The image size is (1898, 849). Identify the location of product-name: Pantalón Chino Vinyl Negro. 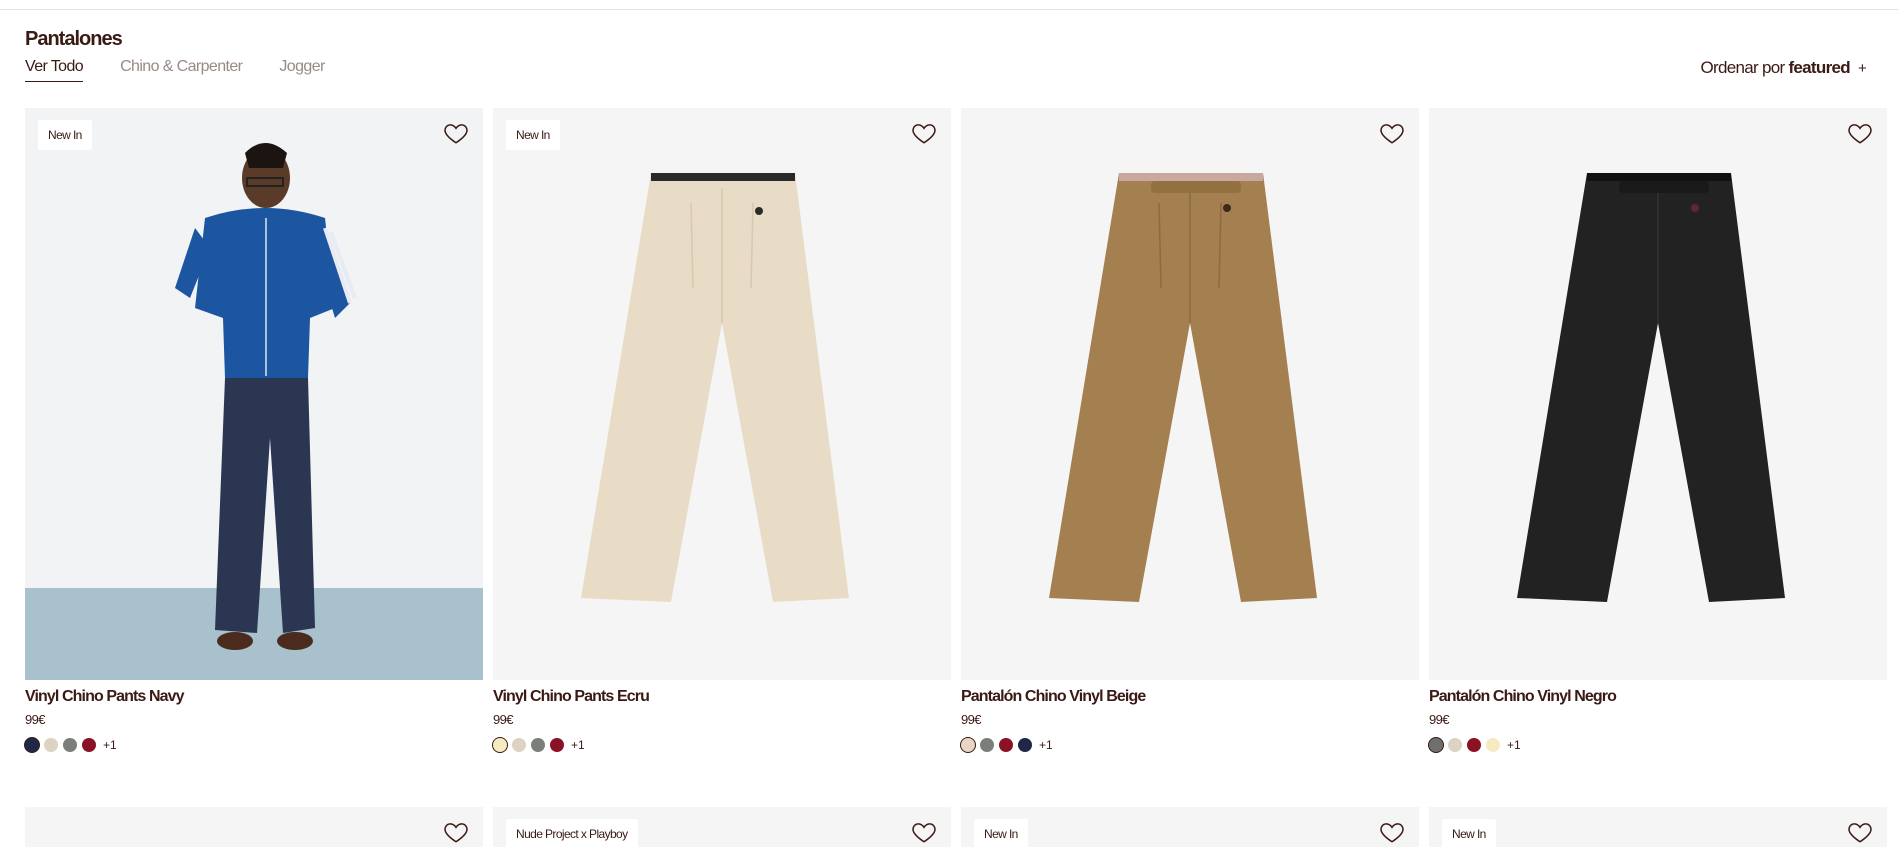
(1658, 698).